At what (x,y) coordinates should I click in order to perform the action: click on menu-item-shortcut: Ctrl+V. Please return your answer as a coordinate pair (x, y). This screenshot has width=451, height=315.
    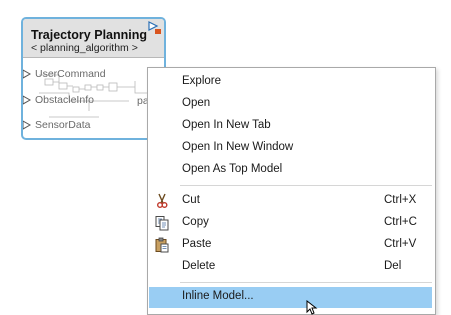
    Looking at the image, I should click on (400, 244).